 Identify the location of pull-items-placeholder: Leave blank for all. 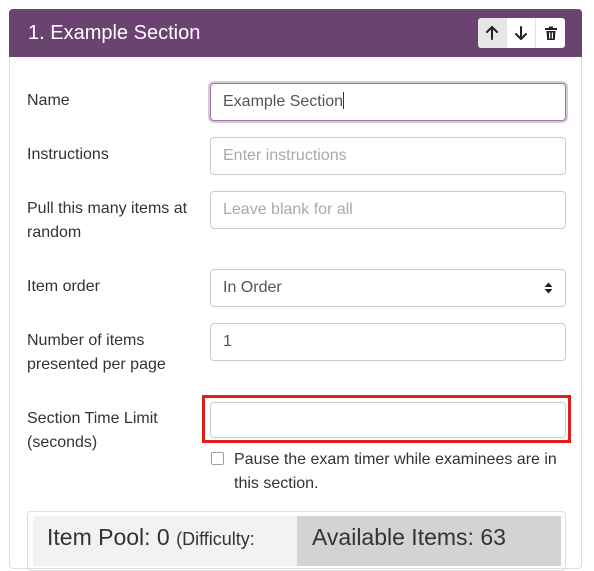
(288, 209).